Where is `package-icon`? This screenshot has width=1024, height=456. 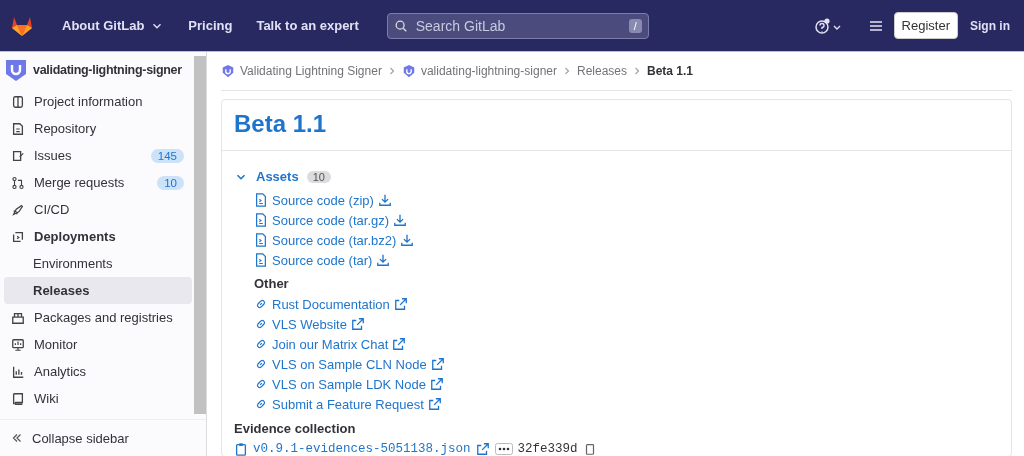 package-icon is located at coordinates (18, 317).